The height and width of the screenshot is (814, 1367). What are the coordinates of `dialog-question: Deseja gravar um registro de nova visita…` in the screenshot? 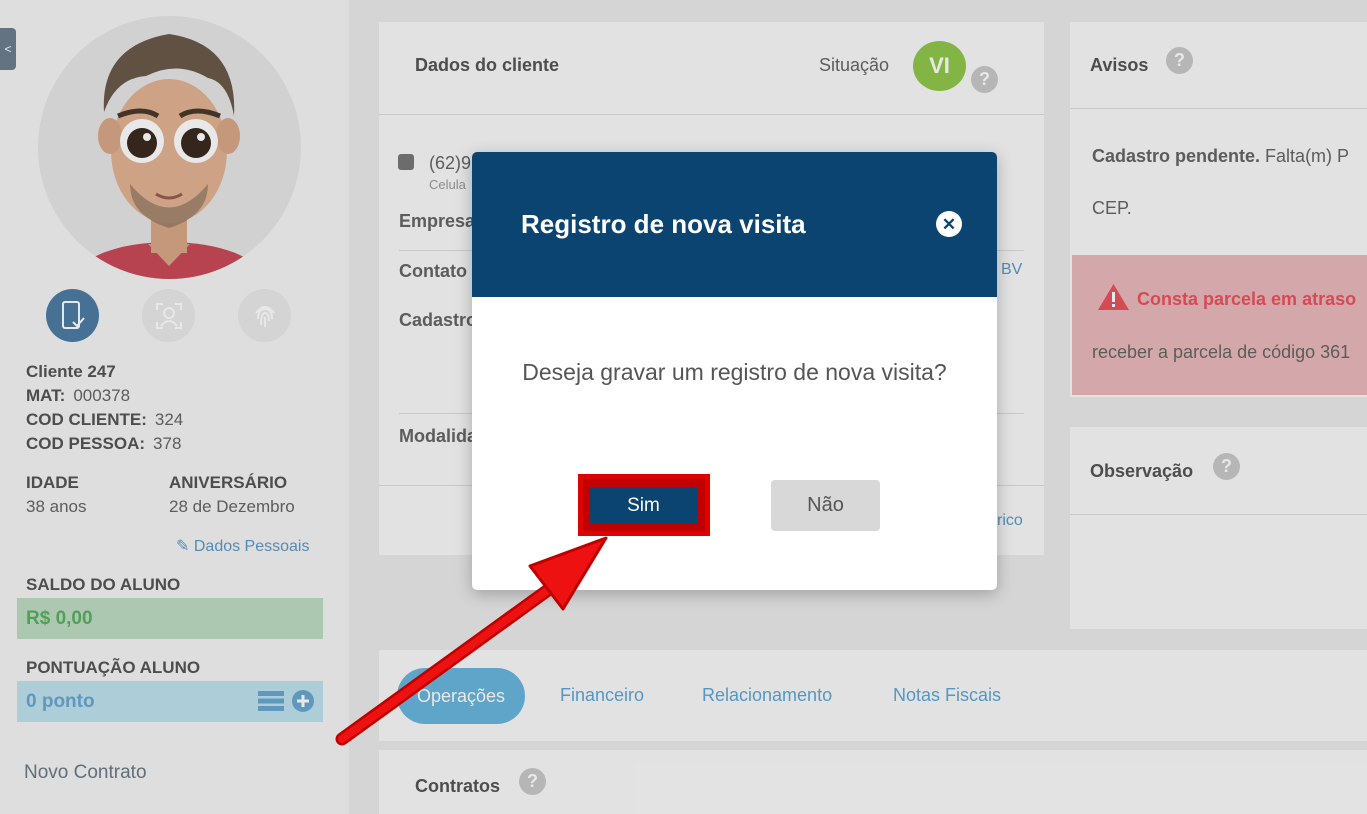 It's located at (734, 372).